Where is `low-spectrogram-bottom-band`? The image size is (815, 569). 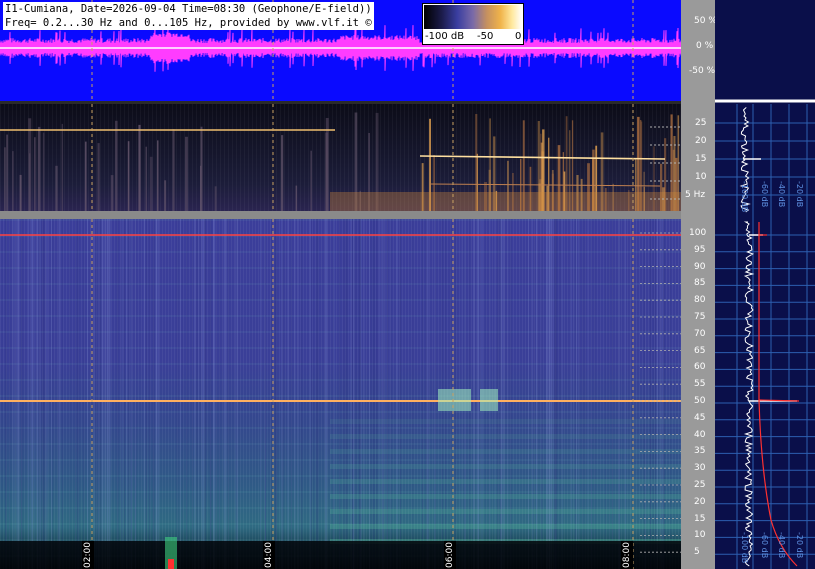 low-spectrogram-bottom-band is located at coordinates (505, 201).